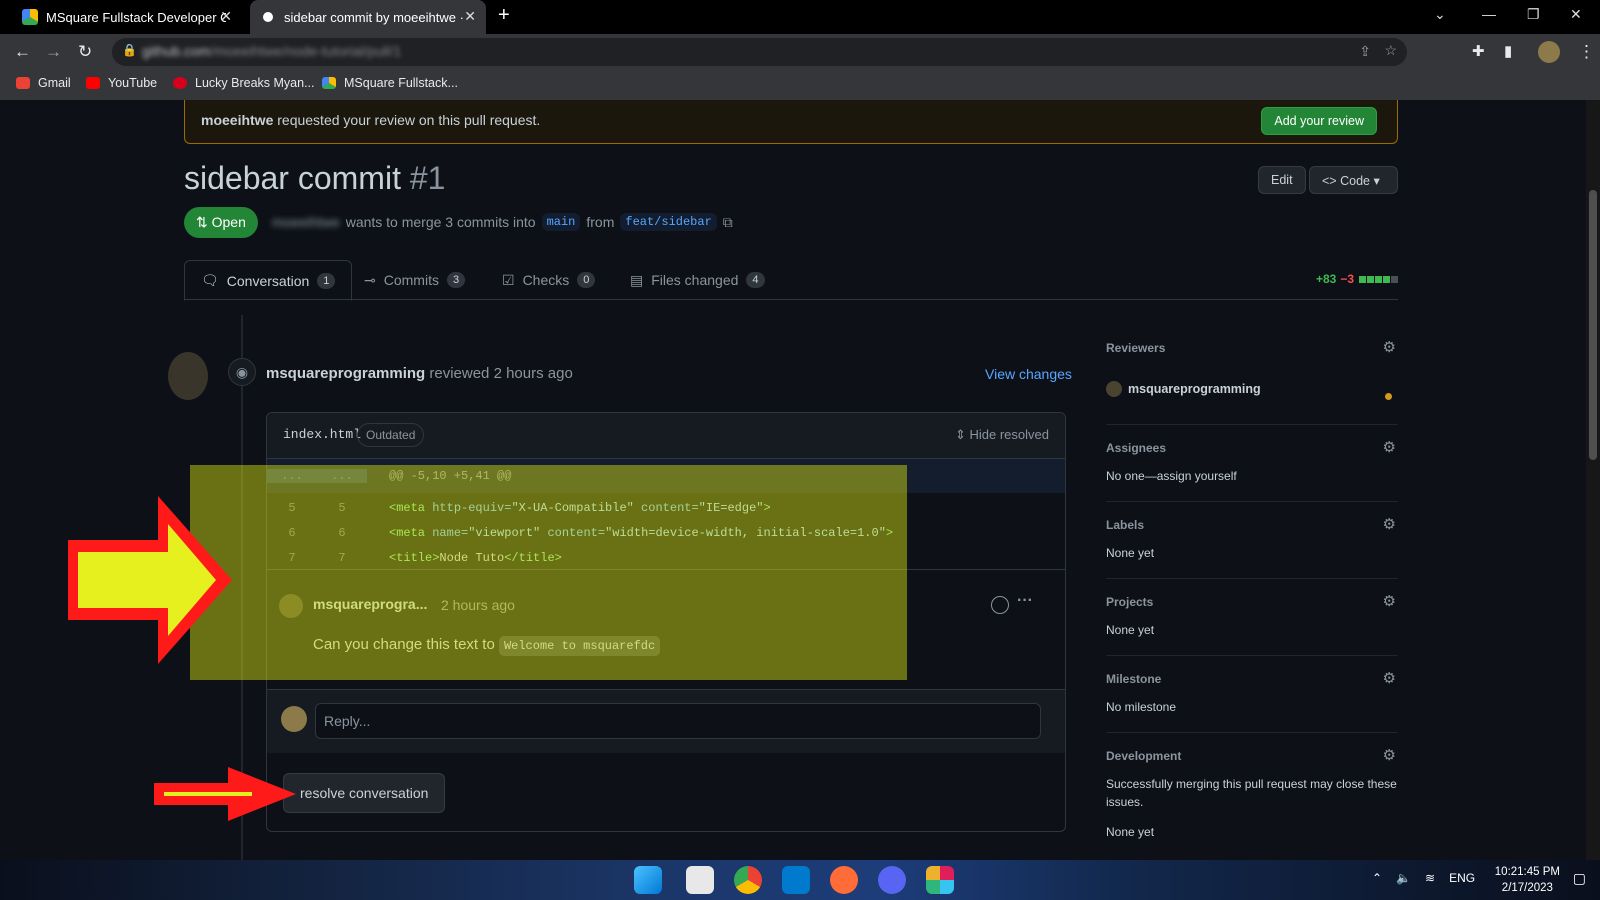 The height and width of the screenshot is (900, 1600). Describe the element at coordinates (648, 880) in the screenshot. I see `windows-start-icon` at that location.